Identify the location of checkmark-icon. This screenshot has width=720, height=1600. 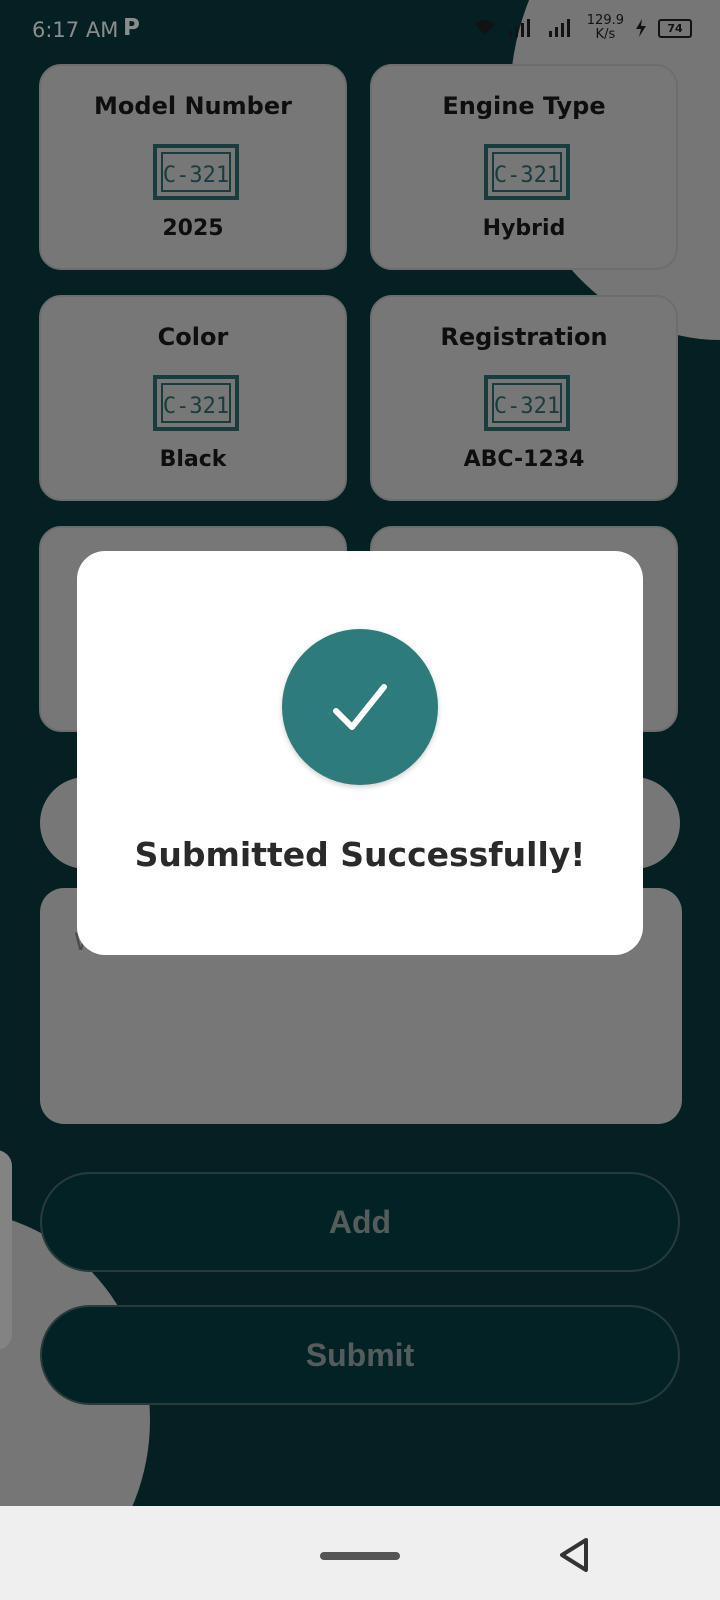
(360, 707).